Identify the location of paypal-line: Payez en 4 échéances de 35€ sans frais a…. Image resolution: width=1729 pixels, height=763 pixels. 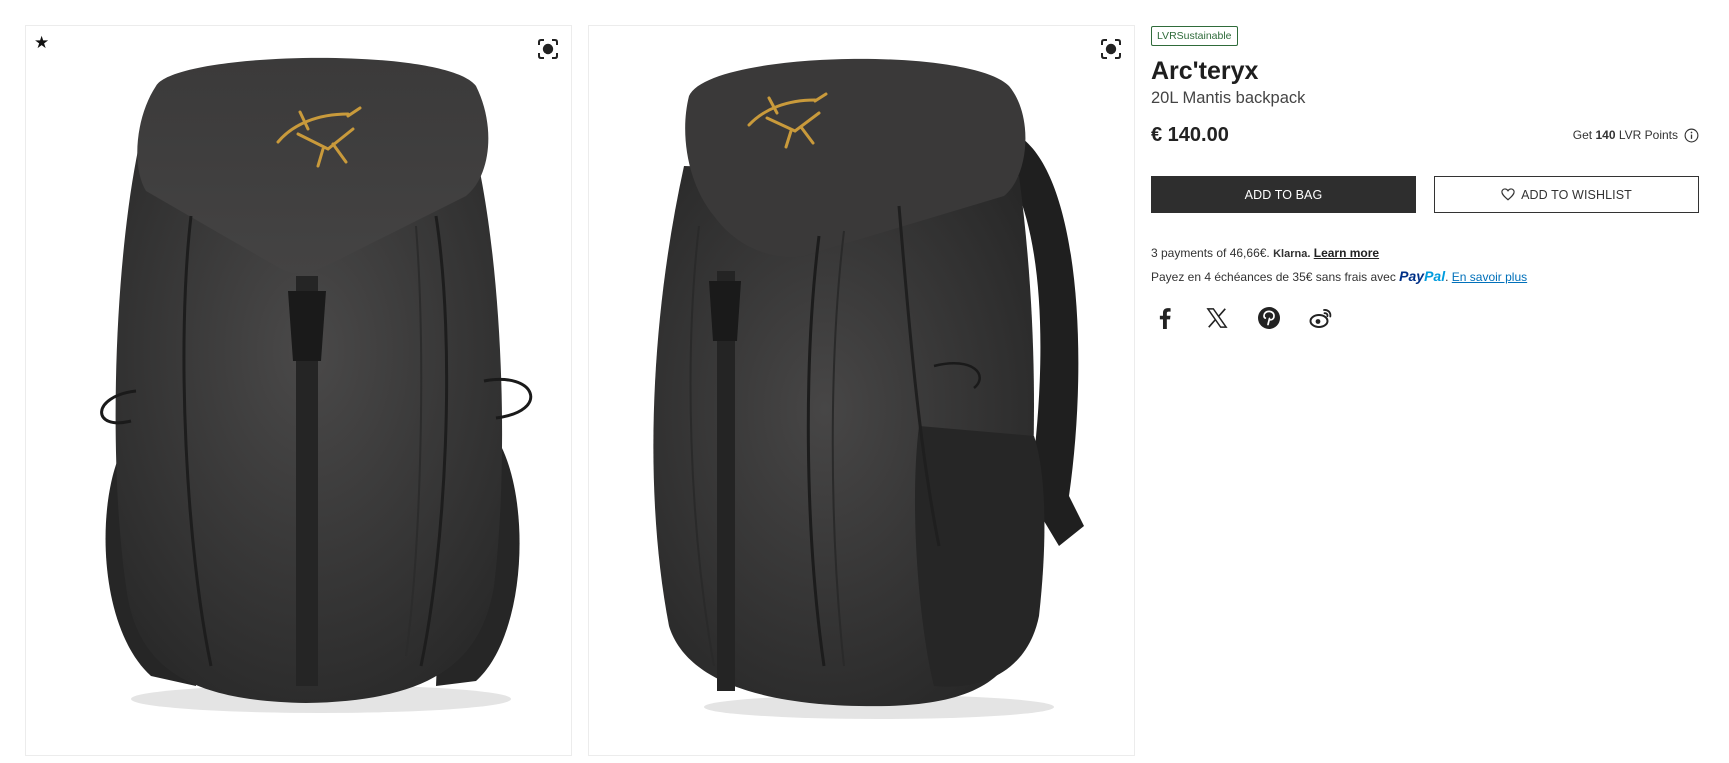
(1339, 276).